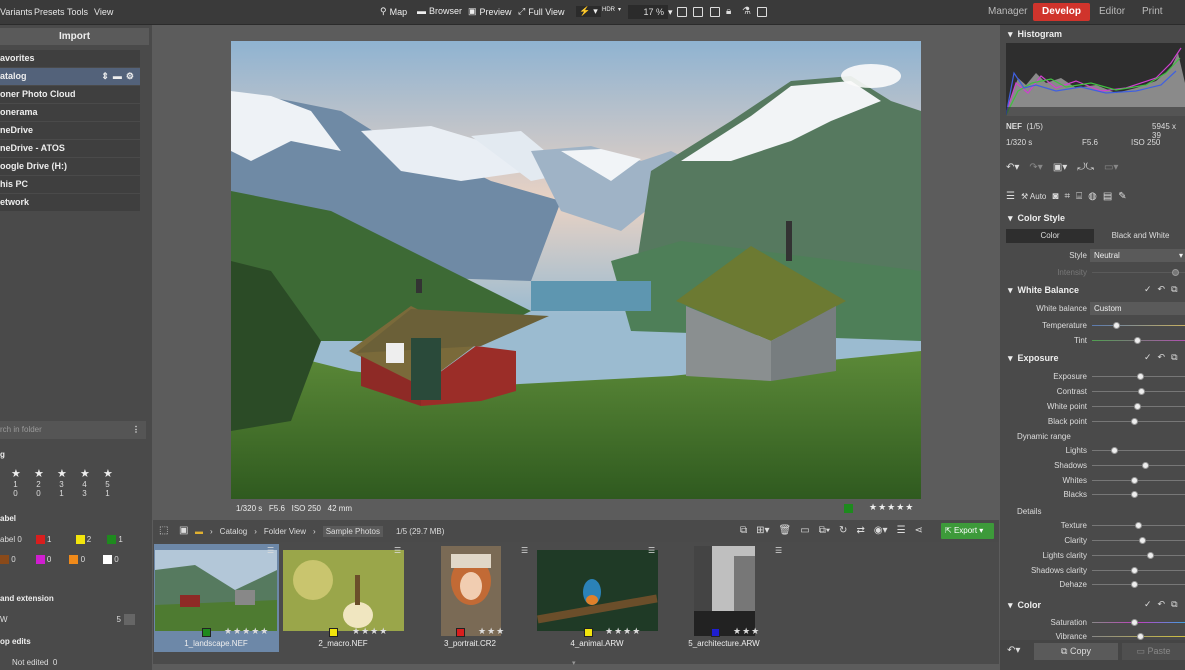 The width and height of the screenshot is (1185, 670). Describe the element at coordinates (1134, 421) in the screenshot. I see `blackpoint-knob` at that location.